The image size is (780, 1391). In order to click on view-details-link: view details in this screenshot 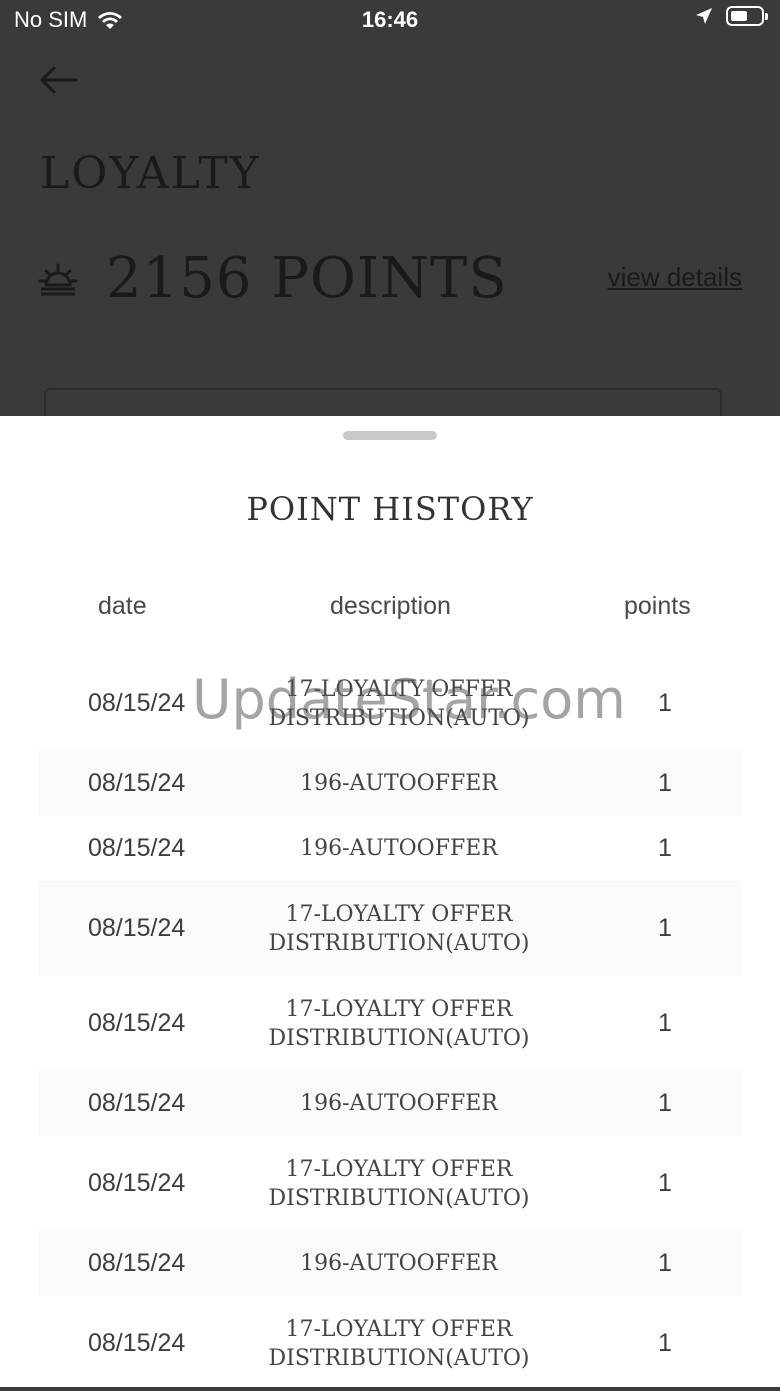, I will do `click(675, 277)`.